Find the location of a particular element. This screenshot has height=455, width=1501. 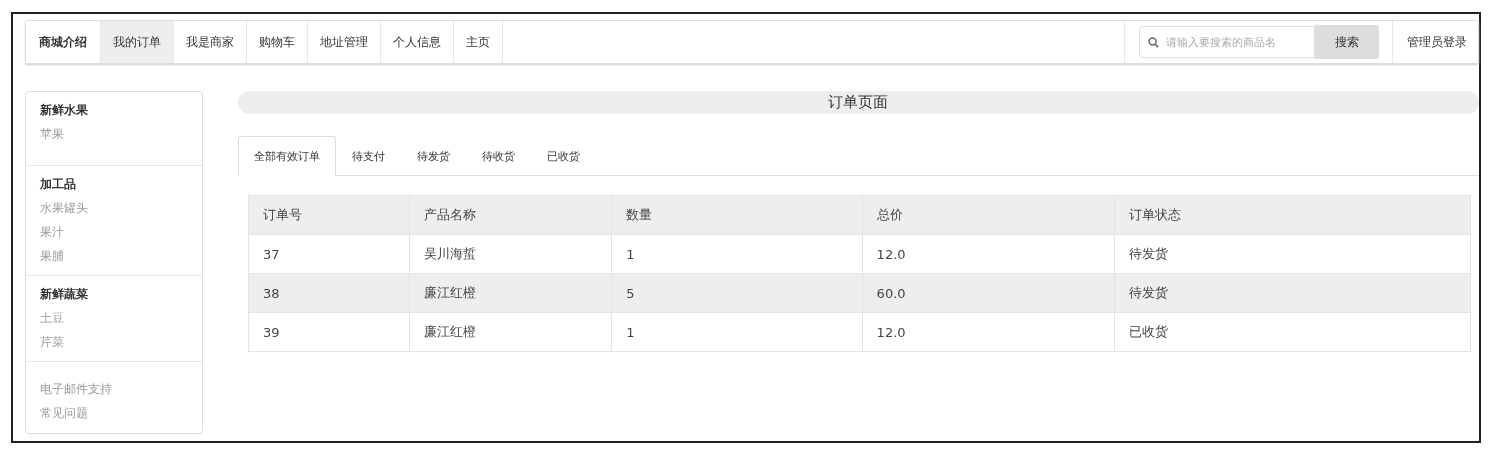

column-header: 订单状态 is located at coordinates (1292, 215).